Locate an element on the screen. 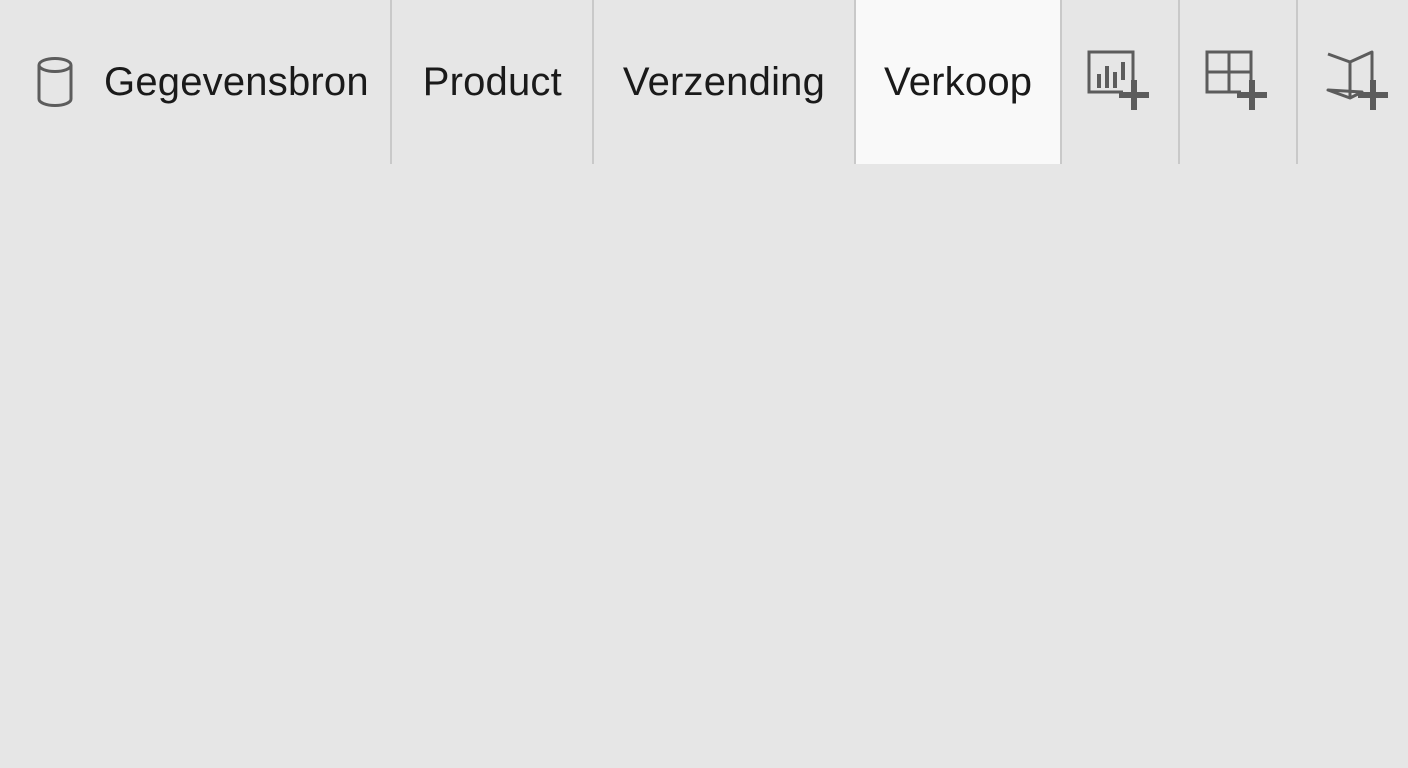  tab-product: Product is located at coordinates (493, 82).